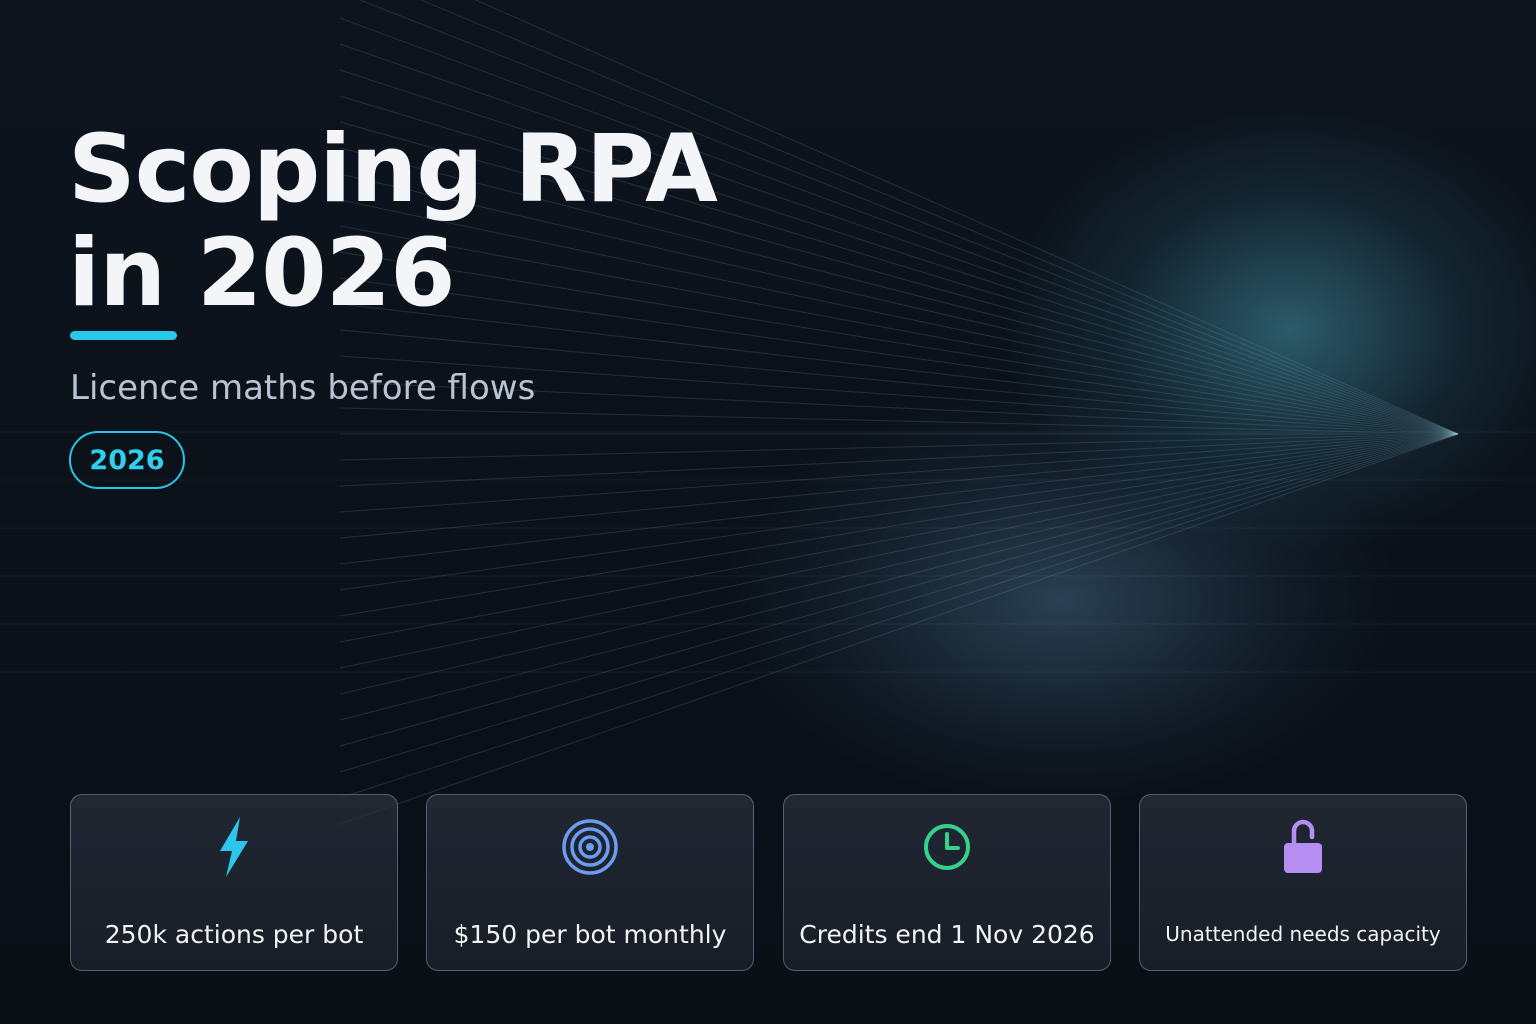  Describe the element at coordinates (590, 882) in the screenshot. I see `feature-card-pricing: $150 per bot monthly` at that location.